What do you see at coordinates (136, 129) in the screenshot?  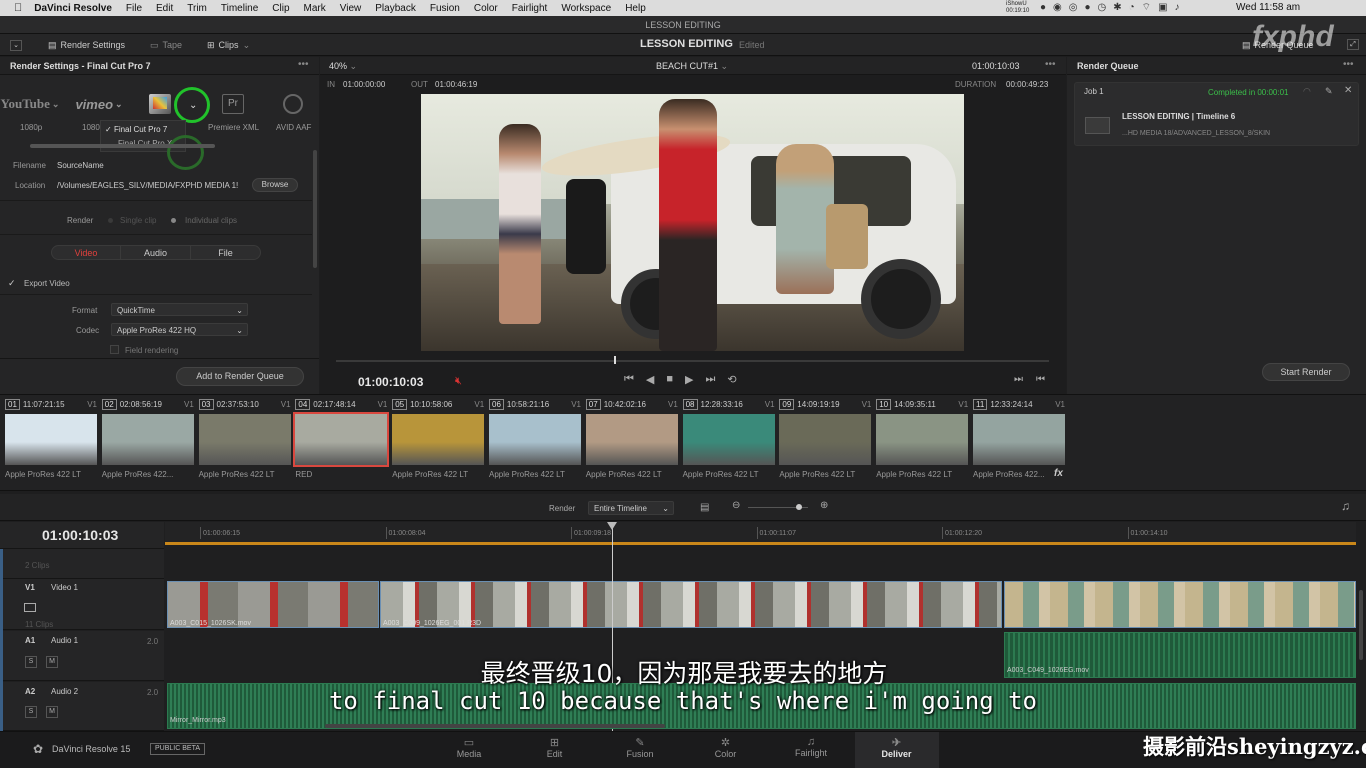 I see `dropdown-option-fcp7: ✓ Final Cut Pro 7` at bounding box center [136, 129].